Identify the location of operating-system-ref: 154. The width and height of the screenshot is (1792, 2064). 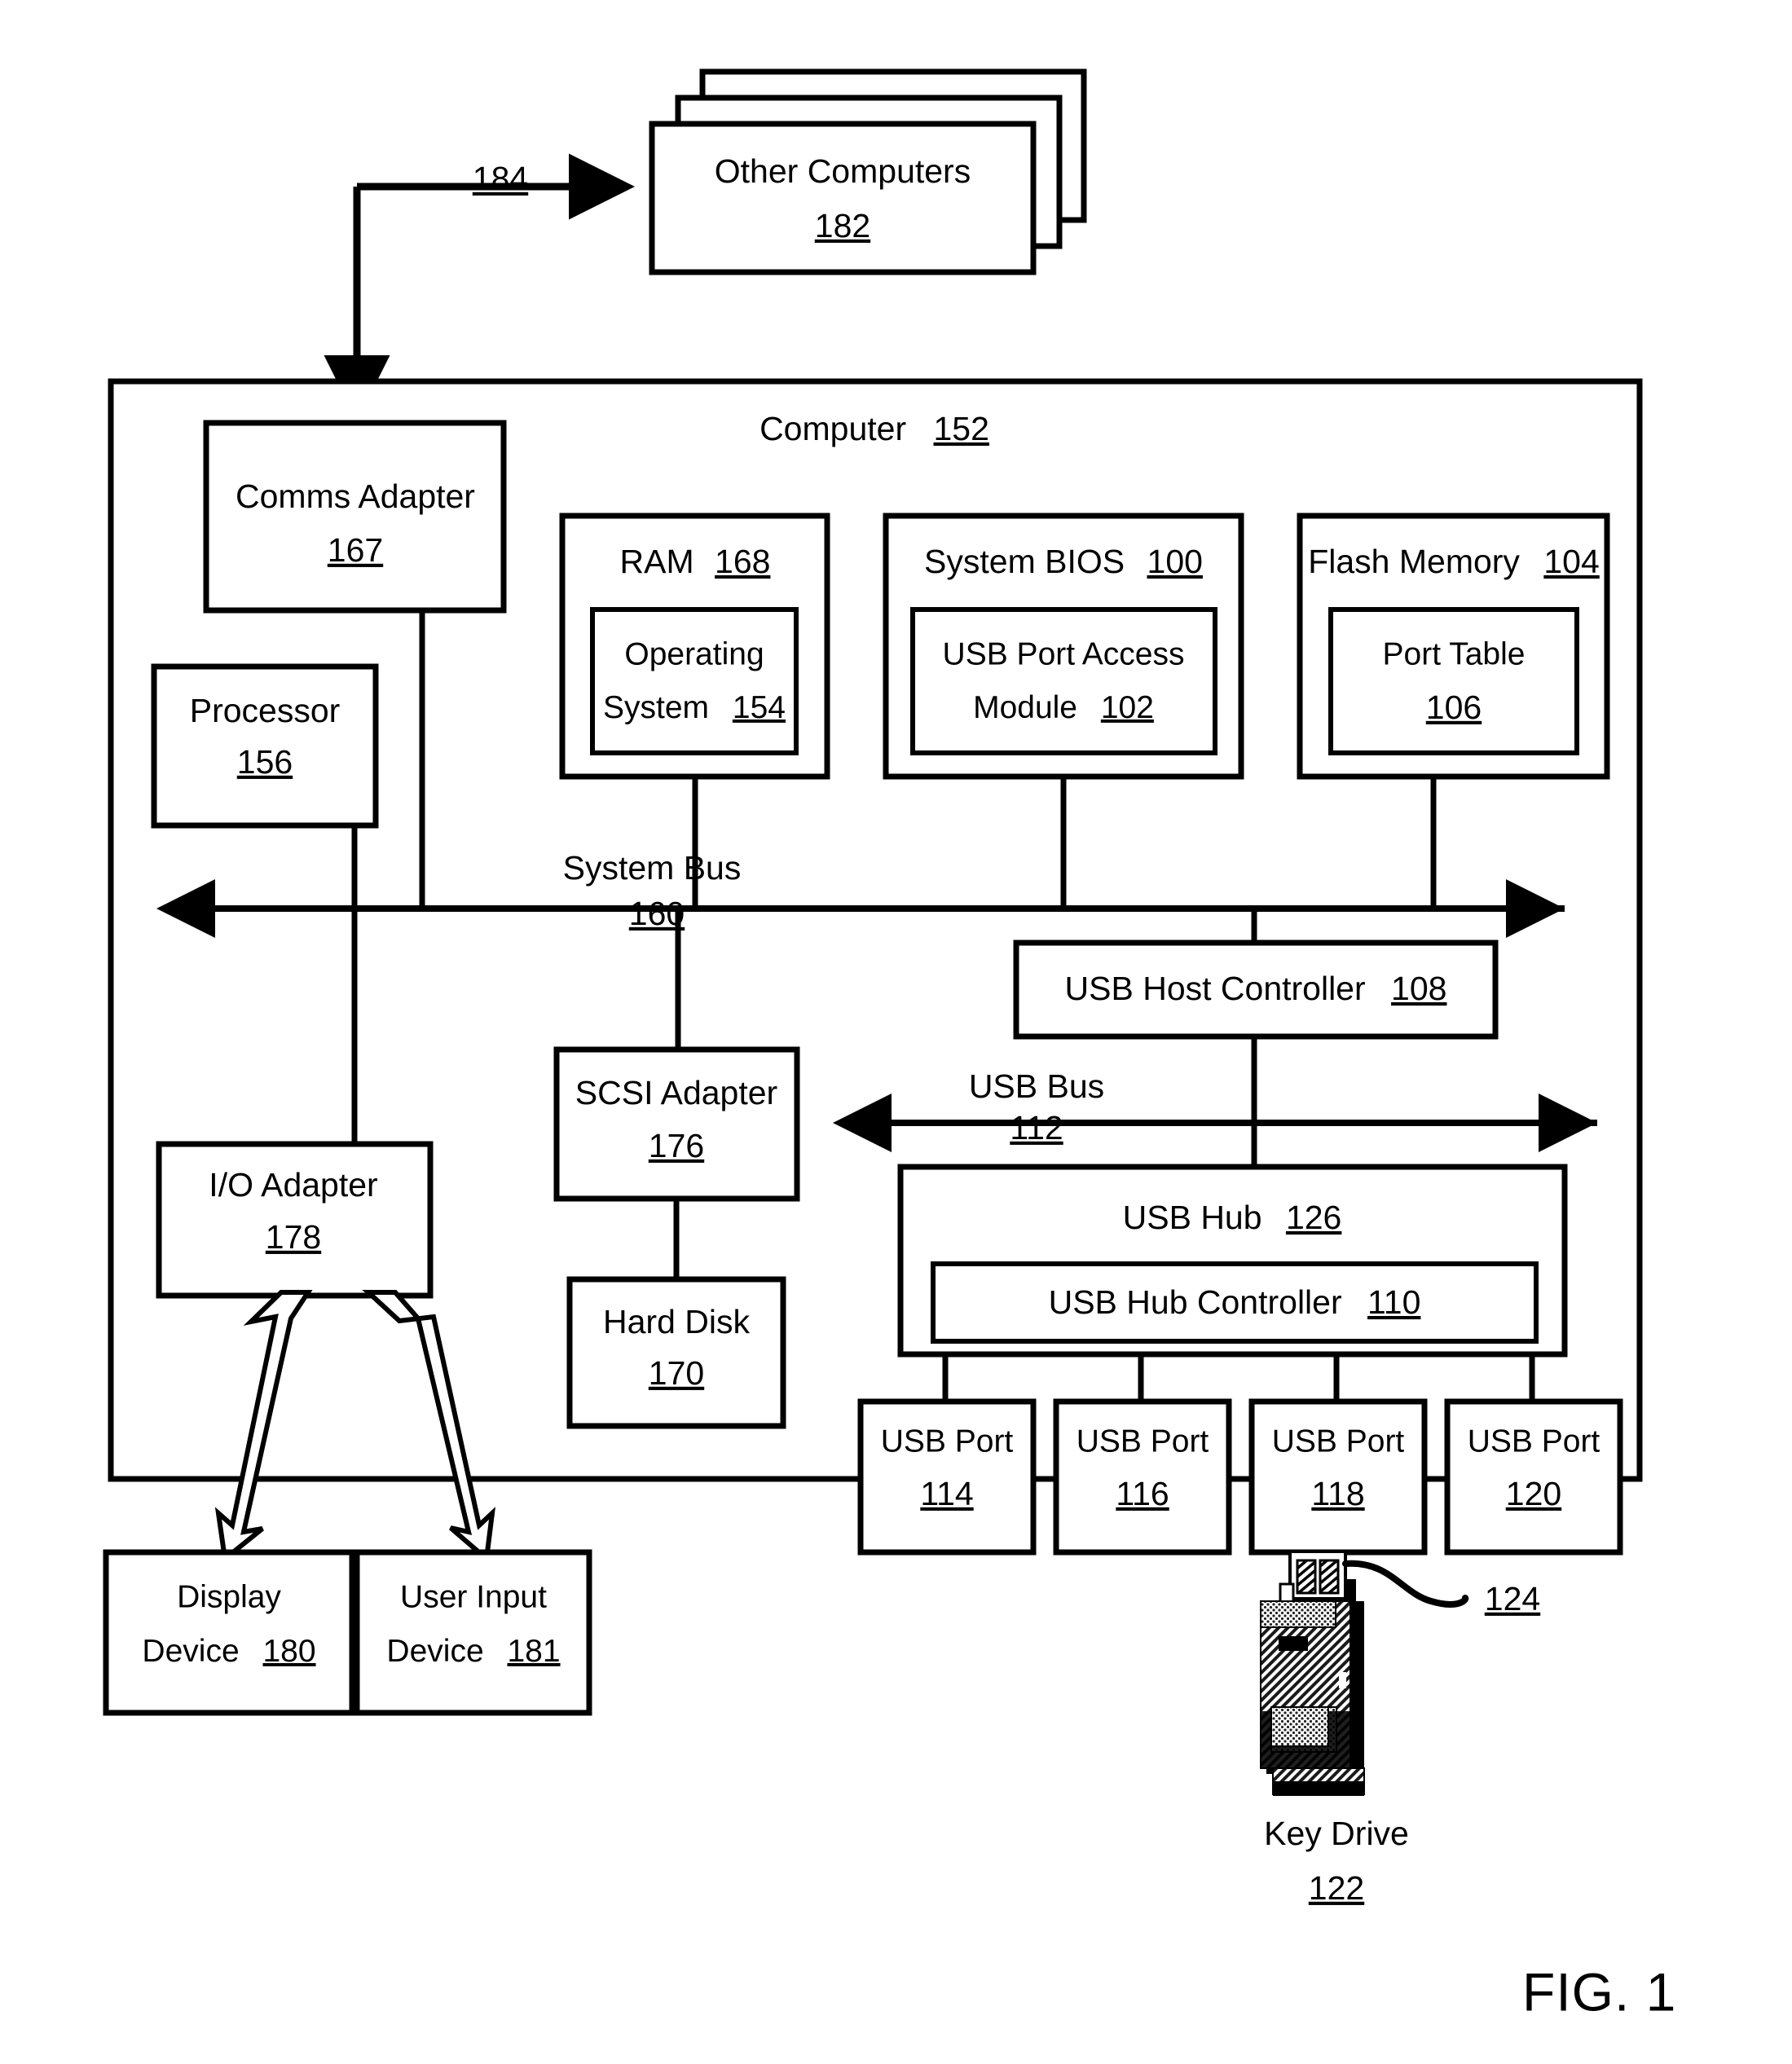
(760, 708).